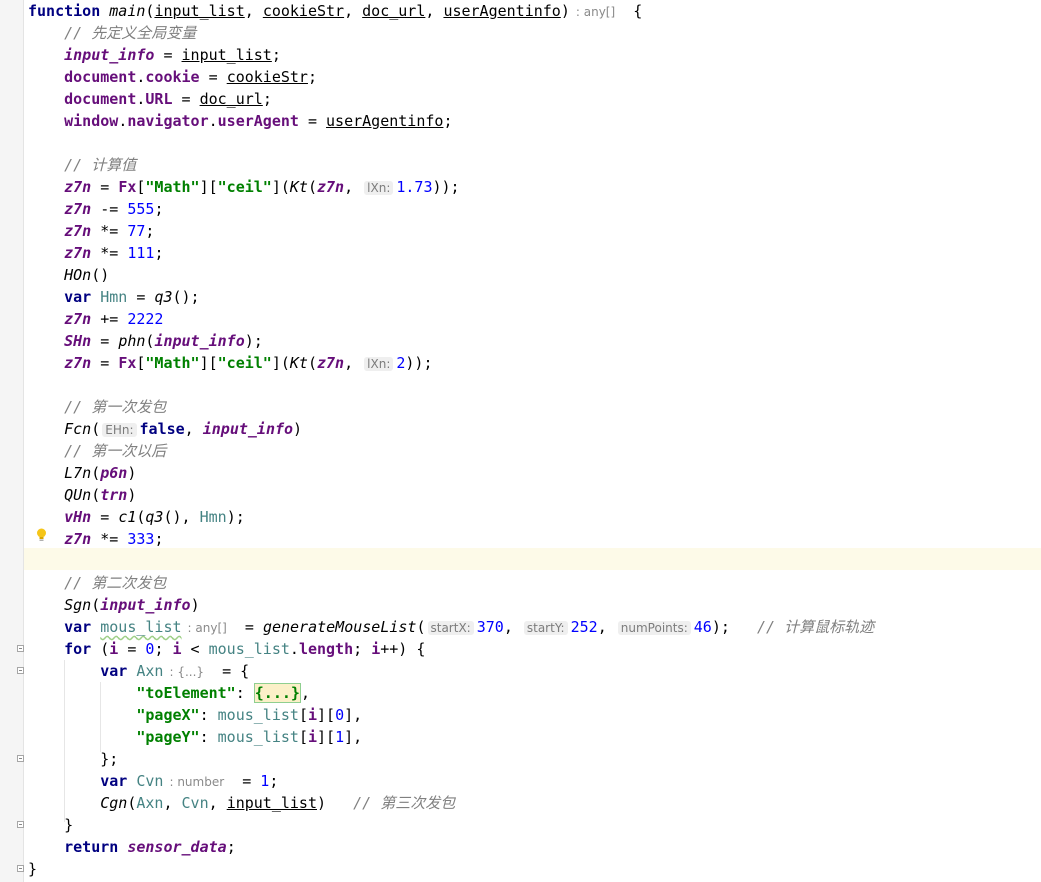  Describe the element at coordinates (249, 715) in the screenshot. I see `code-line: "pageX": mous_list[i][0],` at that location.